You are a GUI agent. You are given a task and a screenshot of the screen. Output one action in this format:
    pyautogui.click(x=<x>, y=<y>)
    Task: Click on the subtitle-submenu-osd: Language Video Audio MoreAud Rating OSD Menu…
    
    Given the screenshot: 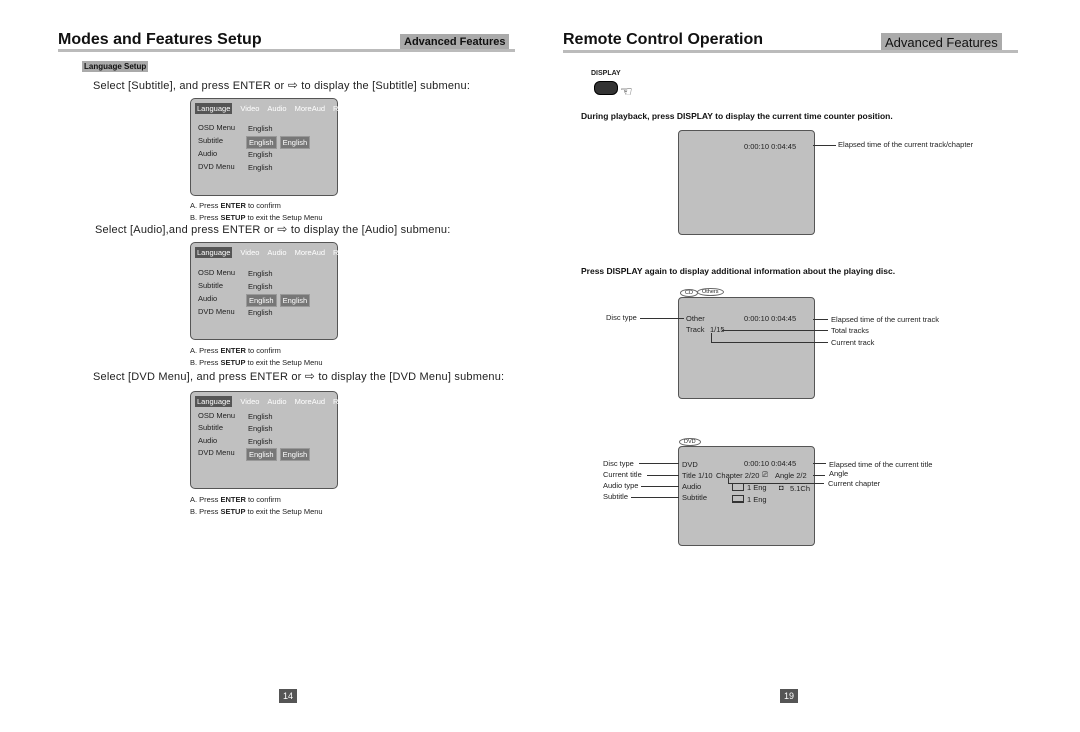 What is the action you would take?
    pyautogui.click(x=272, y=147)
    